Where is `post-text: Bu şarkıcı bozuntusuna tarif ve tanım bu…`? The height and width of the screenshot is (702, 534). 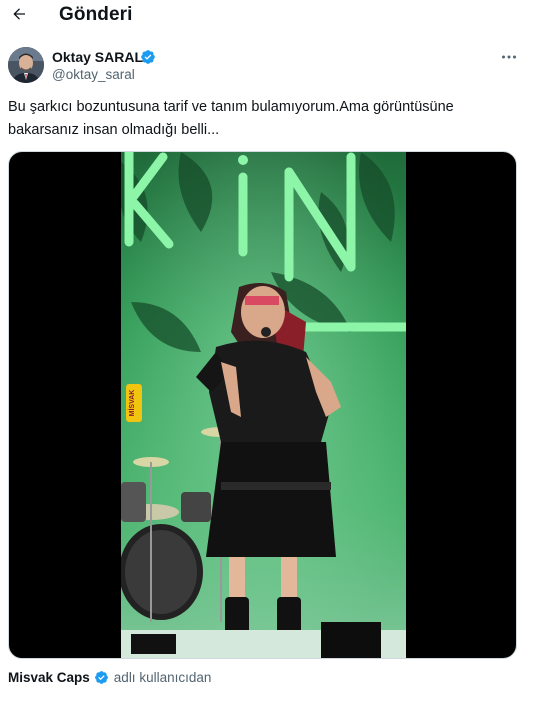
post-text: Bu şarkıcı bozuntusuna tarif ve tanım bu… is located at coordinates (263, 119).